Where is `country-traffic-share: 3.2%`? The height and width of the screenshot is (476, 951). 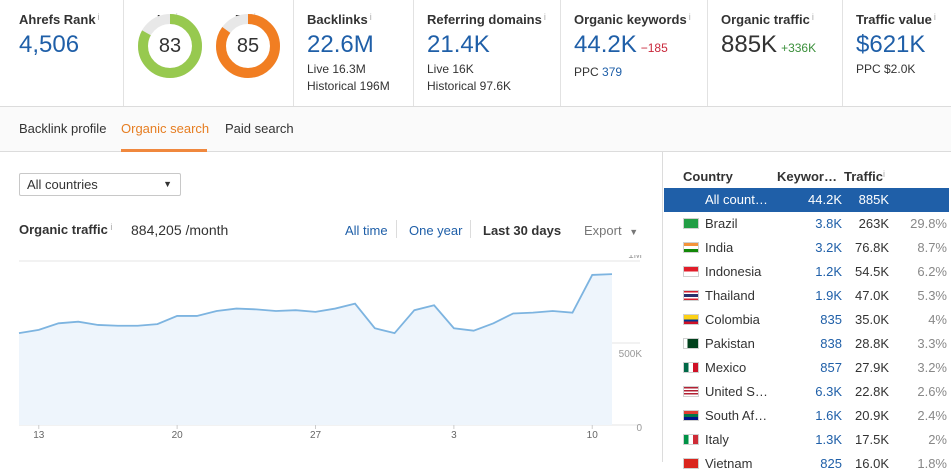
country-traffic-share: 3.2% is located at coordinates (932, 367).